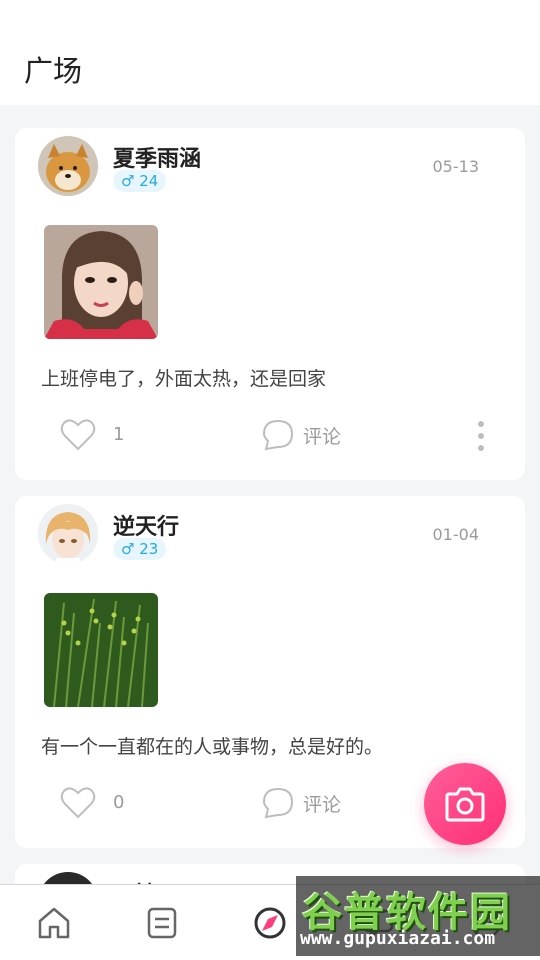 This screenshot has width=540, height=960. I want to click on gender-age-badge: ♂ 24, so click(140, 181).